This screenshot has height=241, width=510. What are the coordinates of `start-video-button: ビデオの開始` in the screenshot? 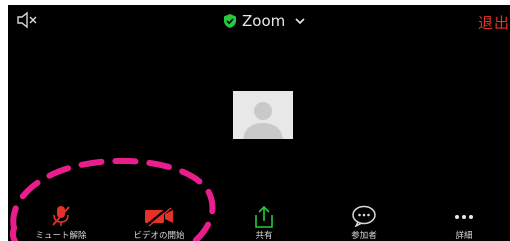 It's located at (159, 223).